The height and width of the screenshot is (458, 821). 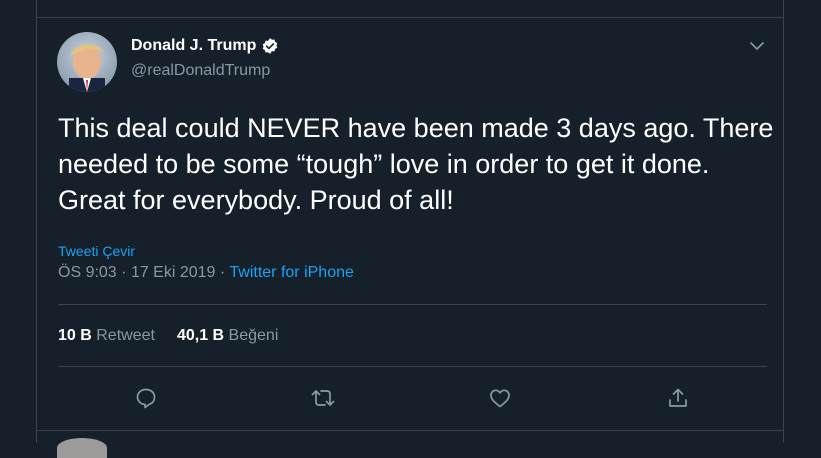 I want to click on author-handle: @realDonaldTrump, so click(x=200, y=71).